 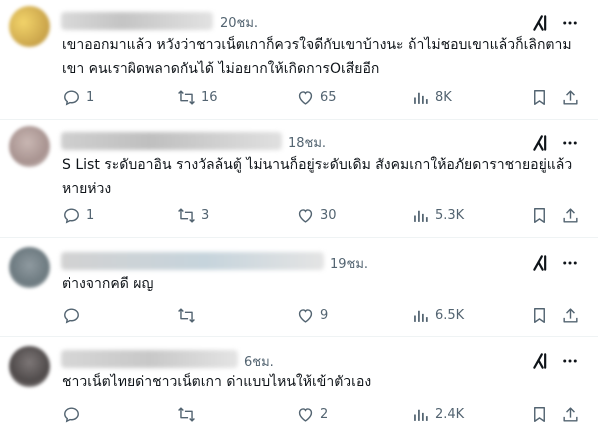 What do you see at coordinates (316, 215) in the screenshot?
I see `like-button: 30` at bounding box center [316, 215].